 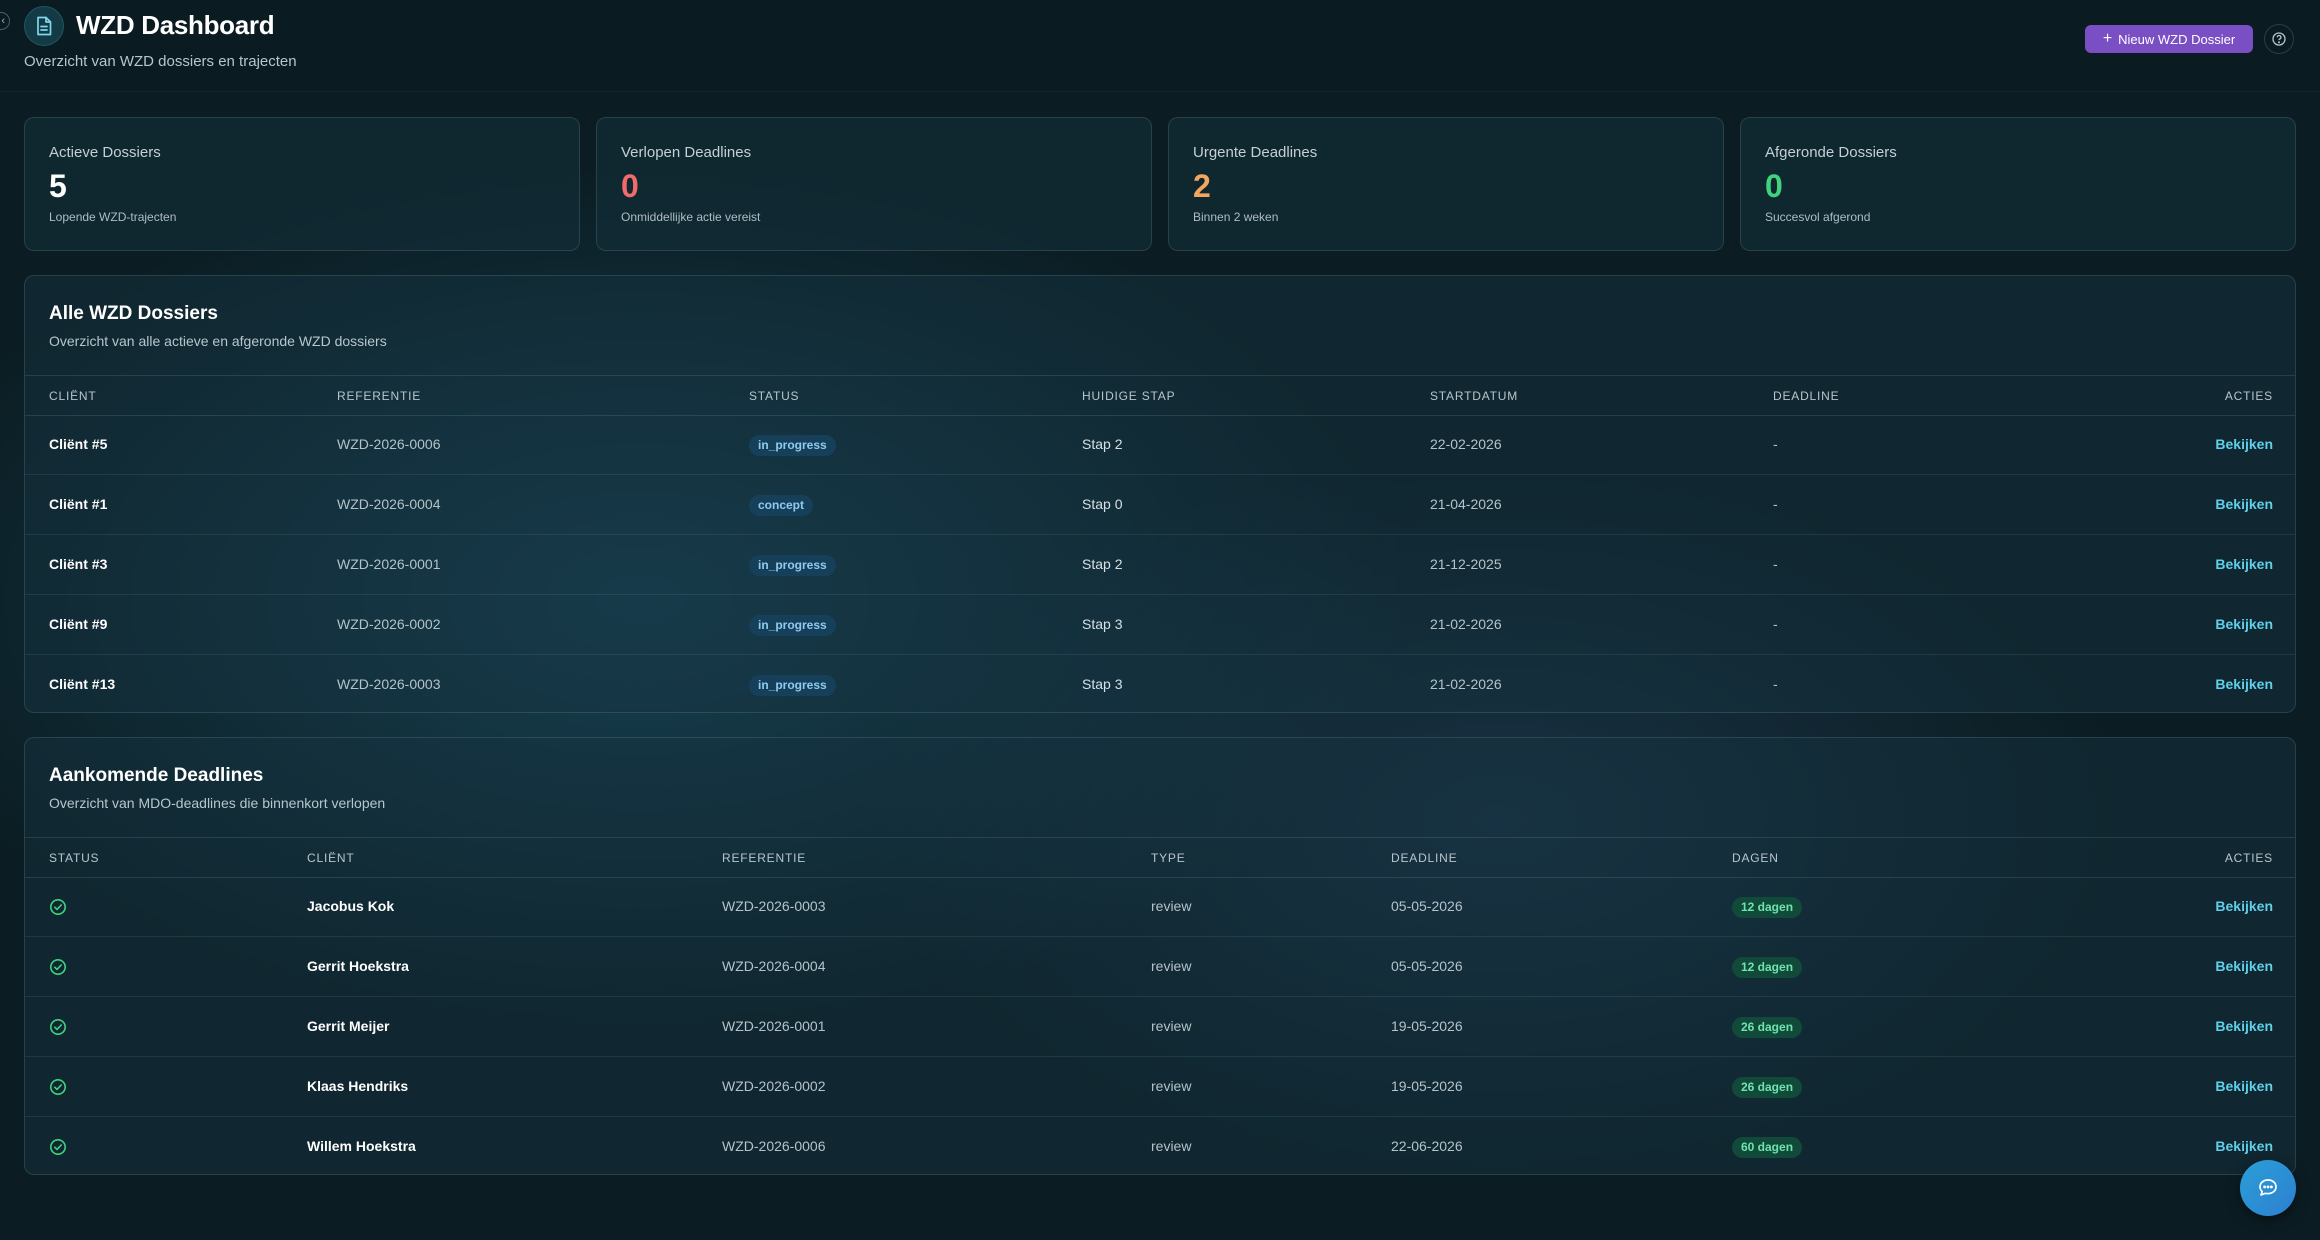 What do you see at coordinates (2177, 39) in the screenshot?
I see `new-dossier-label: Nieuw WZD Dossier` at bounding box center [2177, 39].